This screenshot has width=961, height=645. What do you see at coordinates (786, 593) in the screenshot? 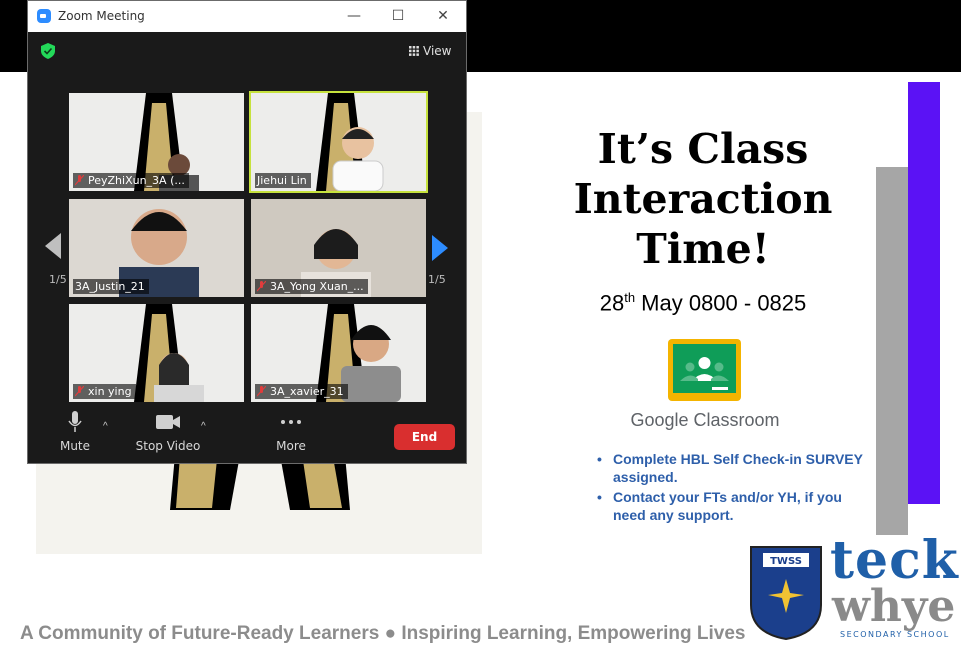
I see `school-crest-icon: TWSS` at bounding box center [786, 593].